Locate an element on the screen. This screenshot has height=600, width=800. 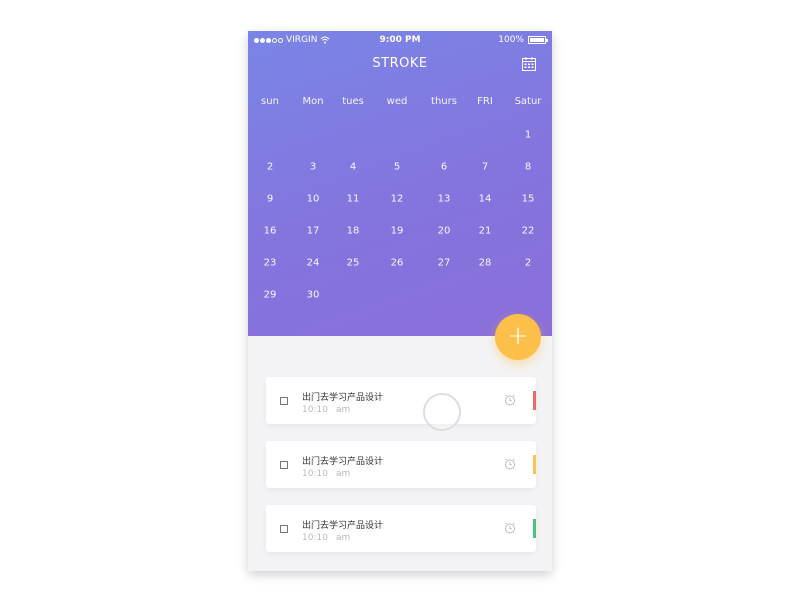
calendar-day: 24 is located at coordinates (313, 263).